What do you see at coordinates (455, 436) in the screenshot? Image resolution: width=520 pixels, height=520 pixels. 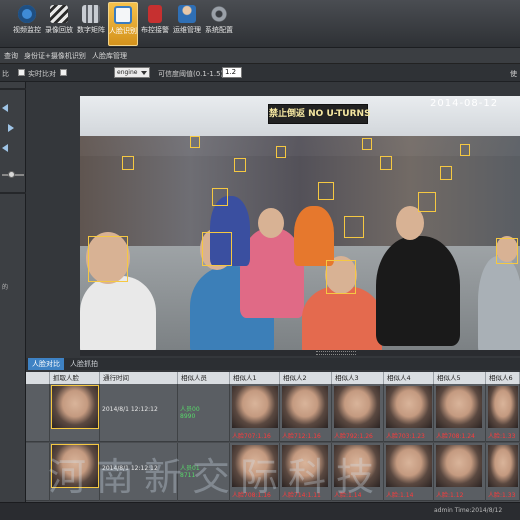 I see `similarity-score: 人脸708:1.24` at bounding box center [455, 436].